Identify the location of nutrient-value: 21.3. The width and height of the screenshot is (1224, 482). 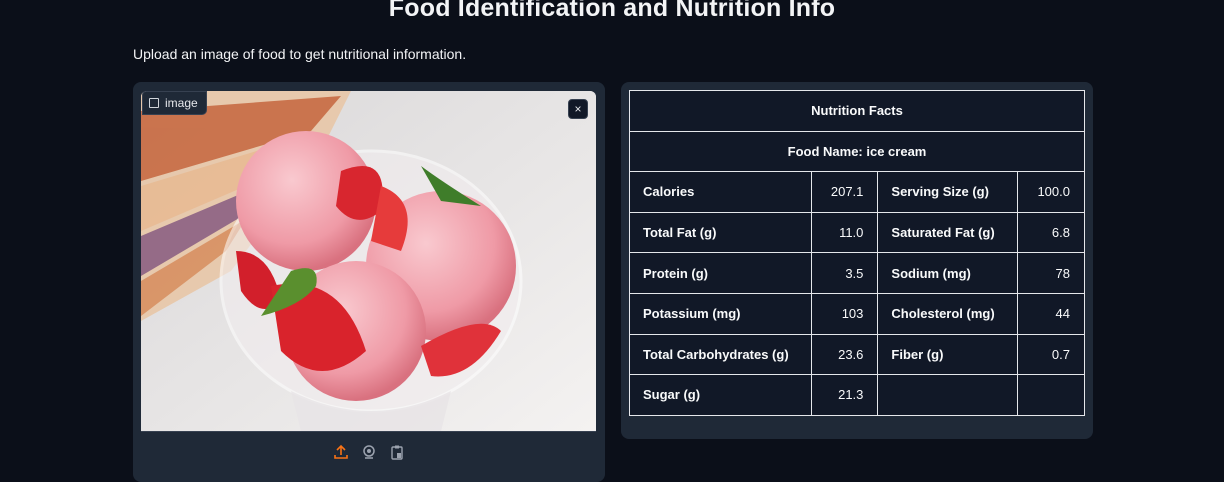
(845, 395).